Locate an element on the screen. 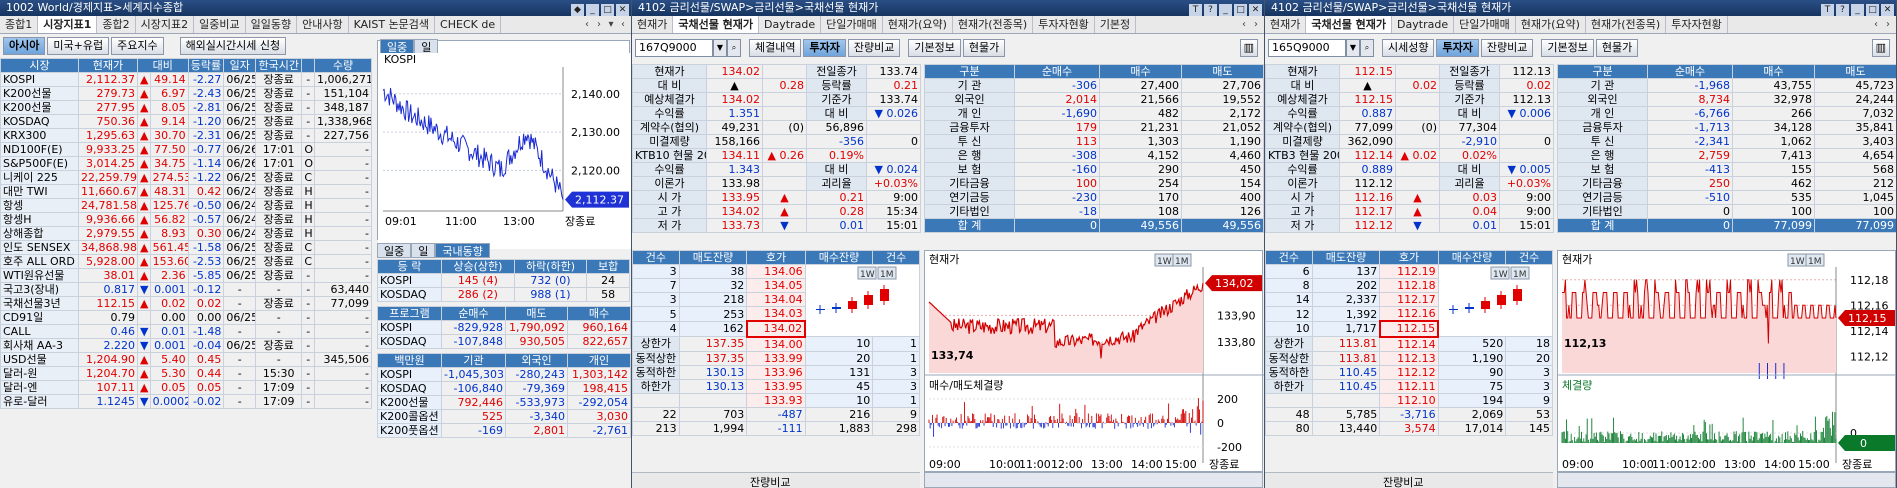 Image resolution: width=1897 pixels, height=488 pixels. tab-6: 안내사항 is located at coordinates (323, 24).